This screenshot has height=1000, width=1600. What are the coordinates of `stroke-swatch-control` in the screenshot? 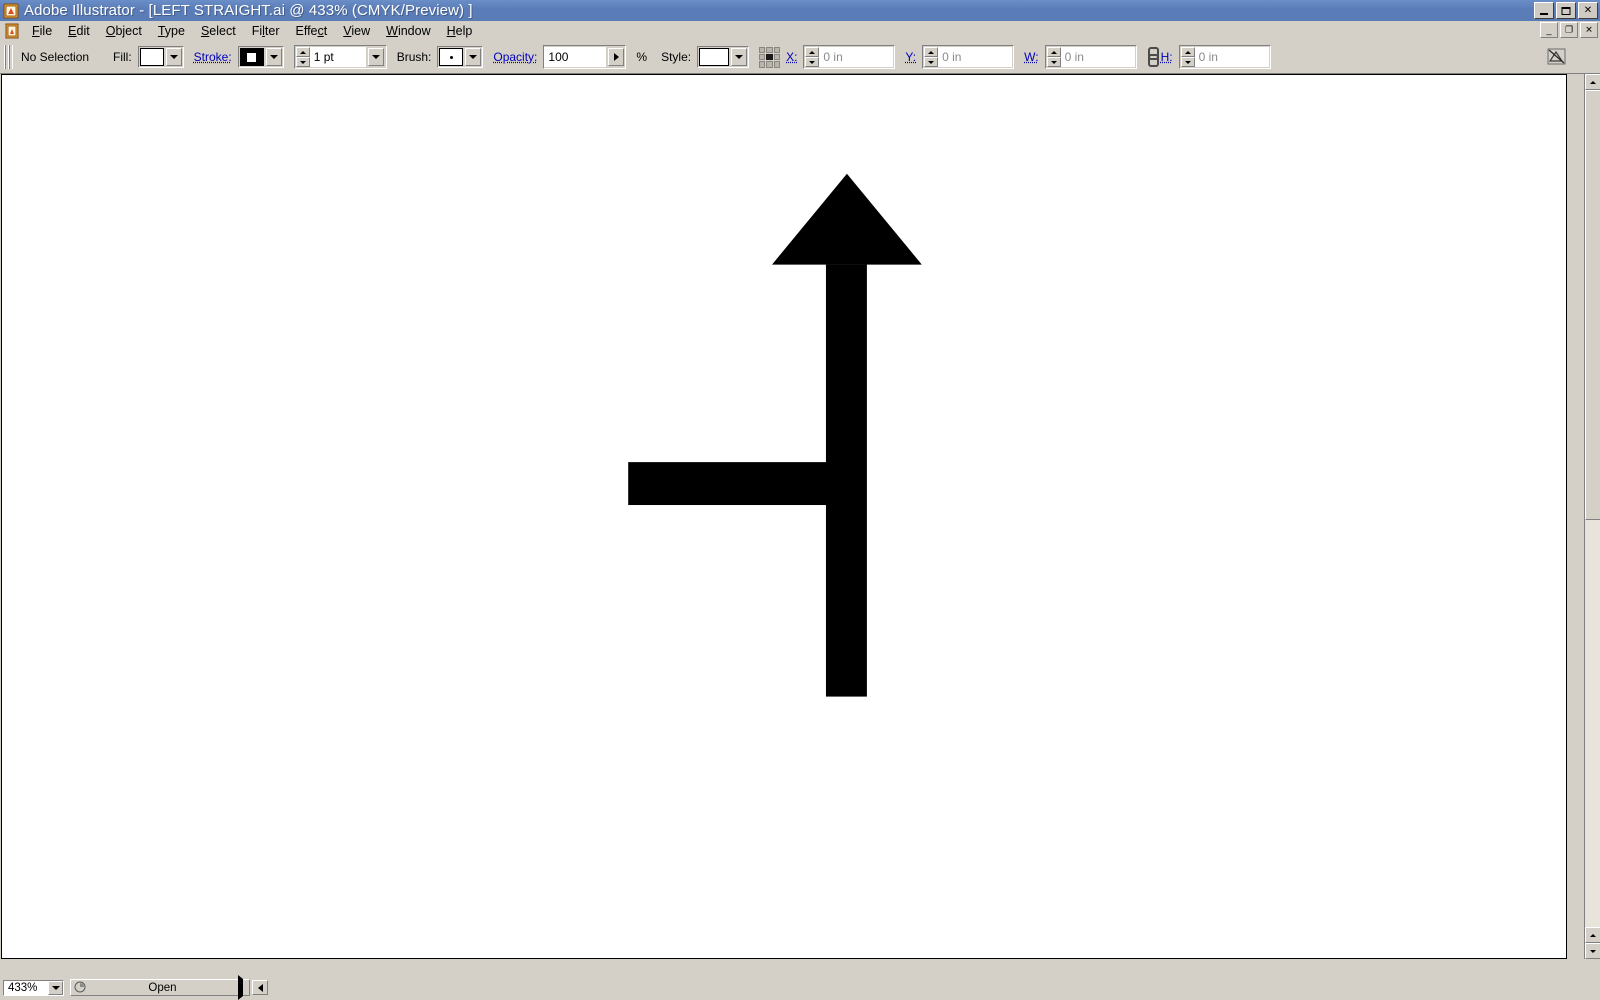 It's located at (261, 57).